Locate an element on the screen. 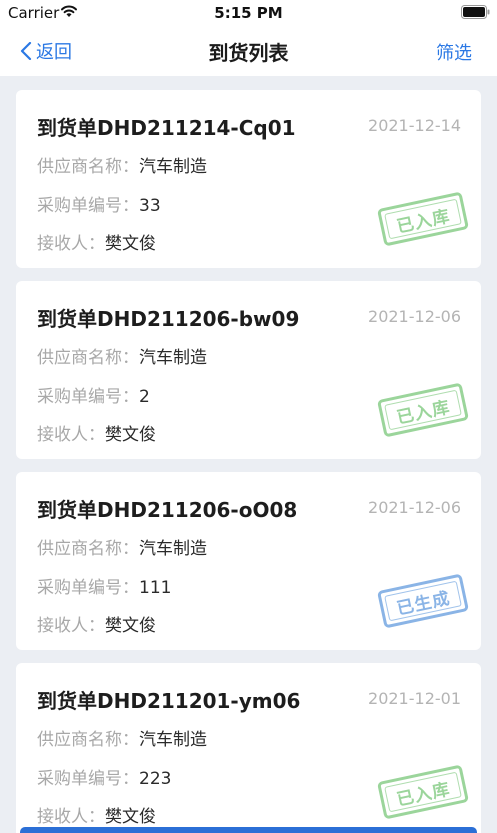 Image resolution: width=497 pixels, height=833 pixels. po-number-value: 33 is located at coordinates (150, 206).